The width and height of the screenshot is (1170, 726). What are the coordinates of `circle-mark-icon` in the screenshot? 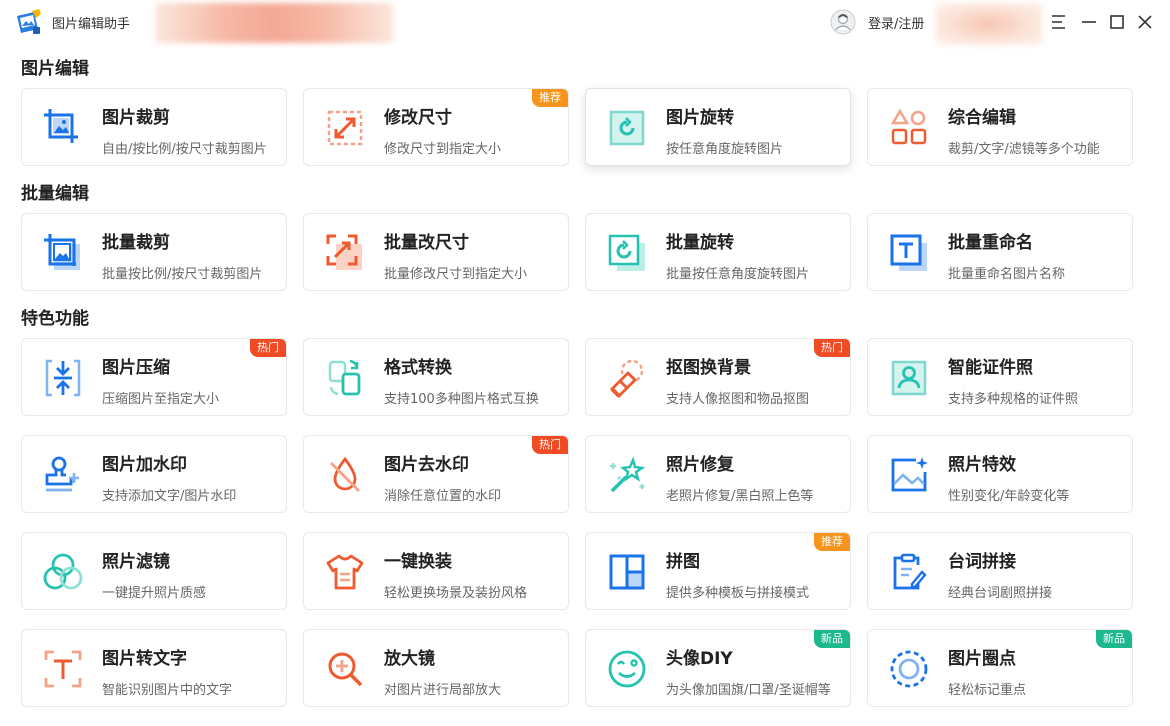 It's located at (909, 669).